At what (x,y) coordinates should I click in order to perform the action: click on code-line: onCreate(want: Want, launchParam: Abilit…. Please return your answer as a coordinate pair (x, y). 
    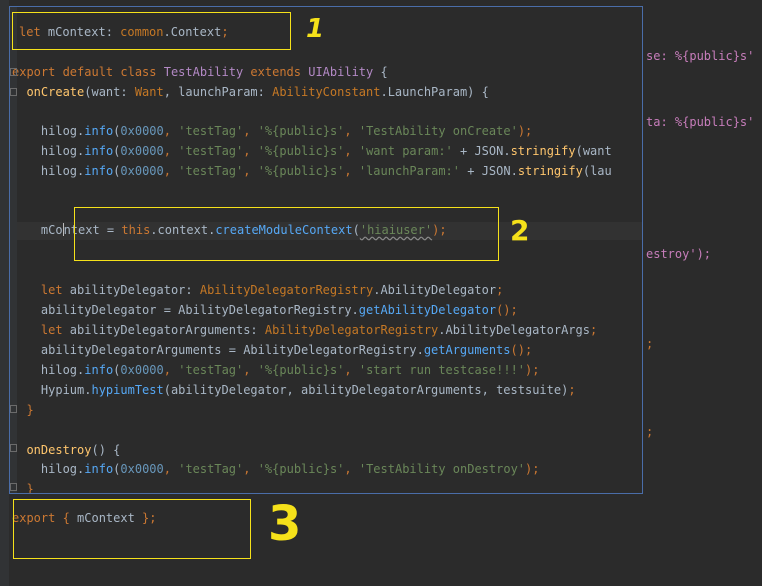
    Looking at the image, I should click on (250, 92).